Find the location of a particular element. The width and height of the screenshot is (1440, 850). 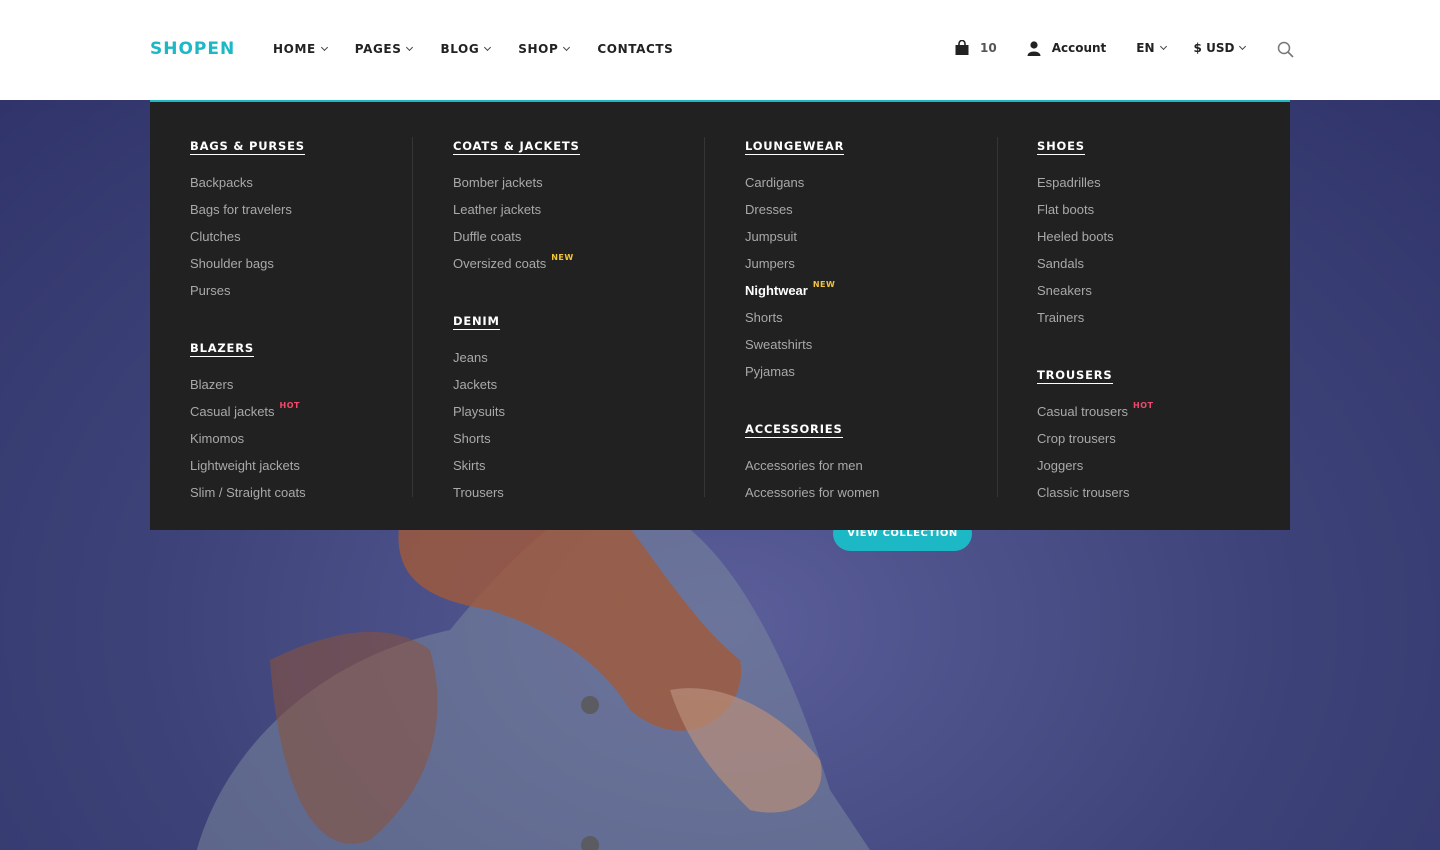

menu-item: Backpacks is located at coordinates (301, 186).